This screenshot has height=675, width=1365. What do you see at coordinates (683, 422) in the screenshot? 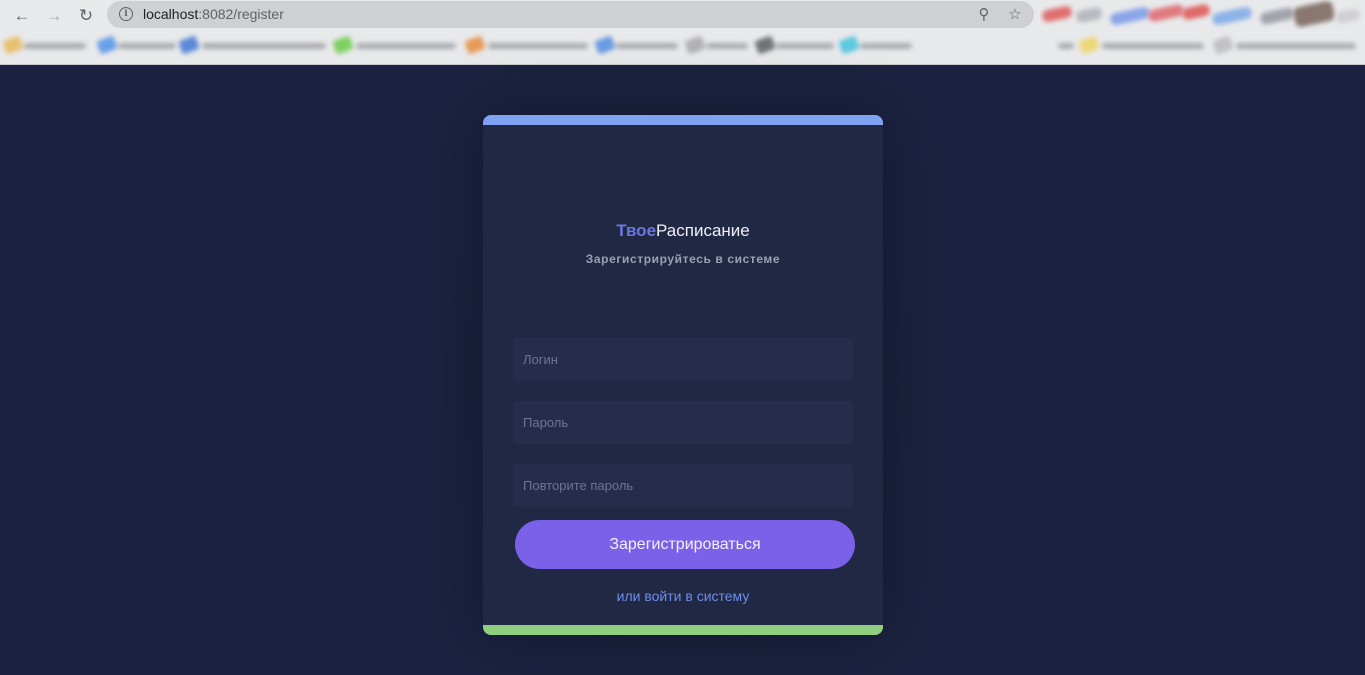
I see `password-input` at bounding box center [683, 422].